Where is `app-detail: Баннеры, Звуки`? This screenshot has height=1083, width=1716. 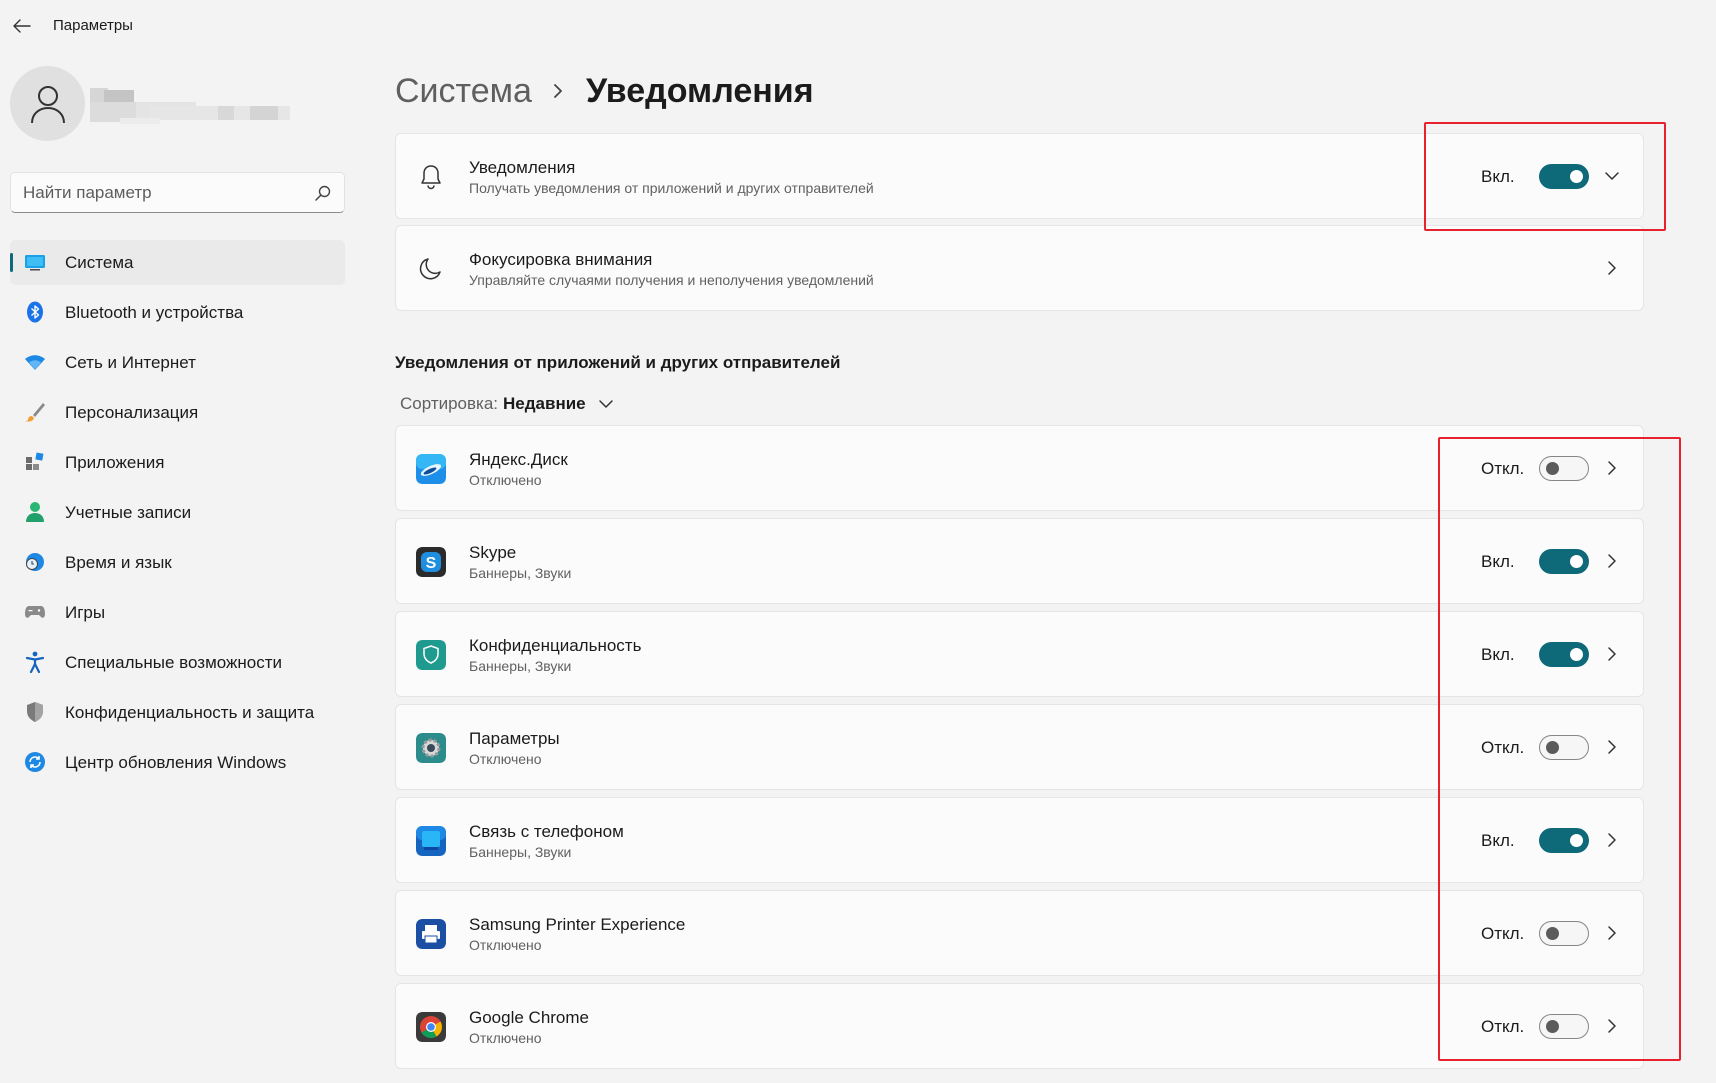
app-detail: Баннеры, Звуки is located at coordinates (520, 573).